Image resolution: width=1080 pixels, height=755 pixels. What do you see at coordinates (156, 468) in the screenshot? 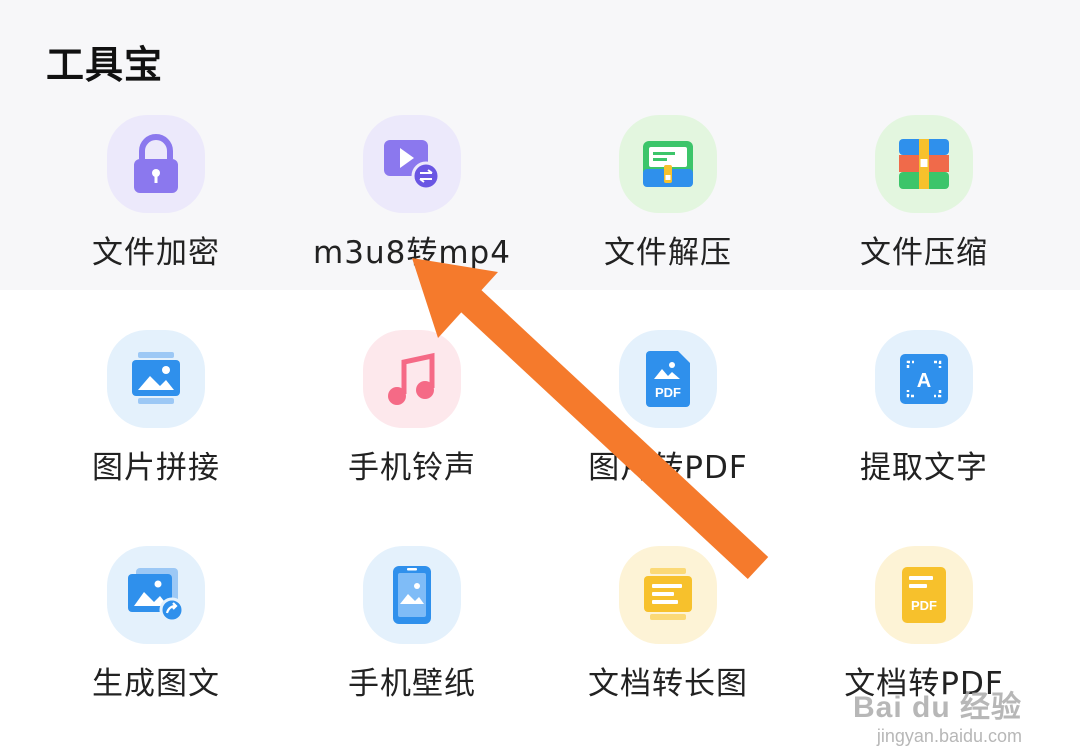
I see `tool-label: 图片拼接` at bounding box center [156, 468].